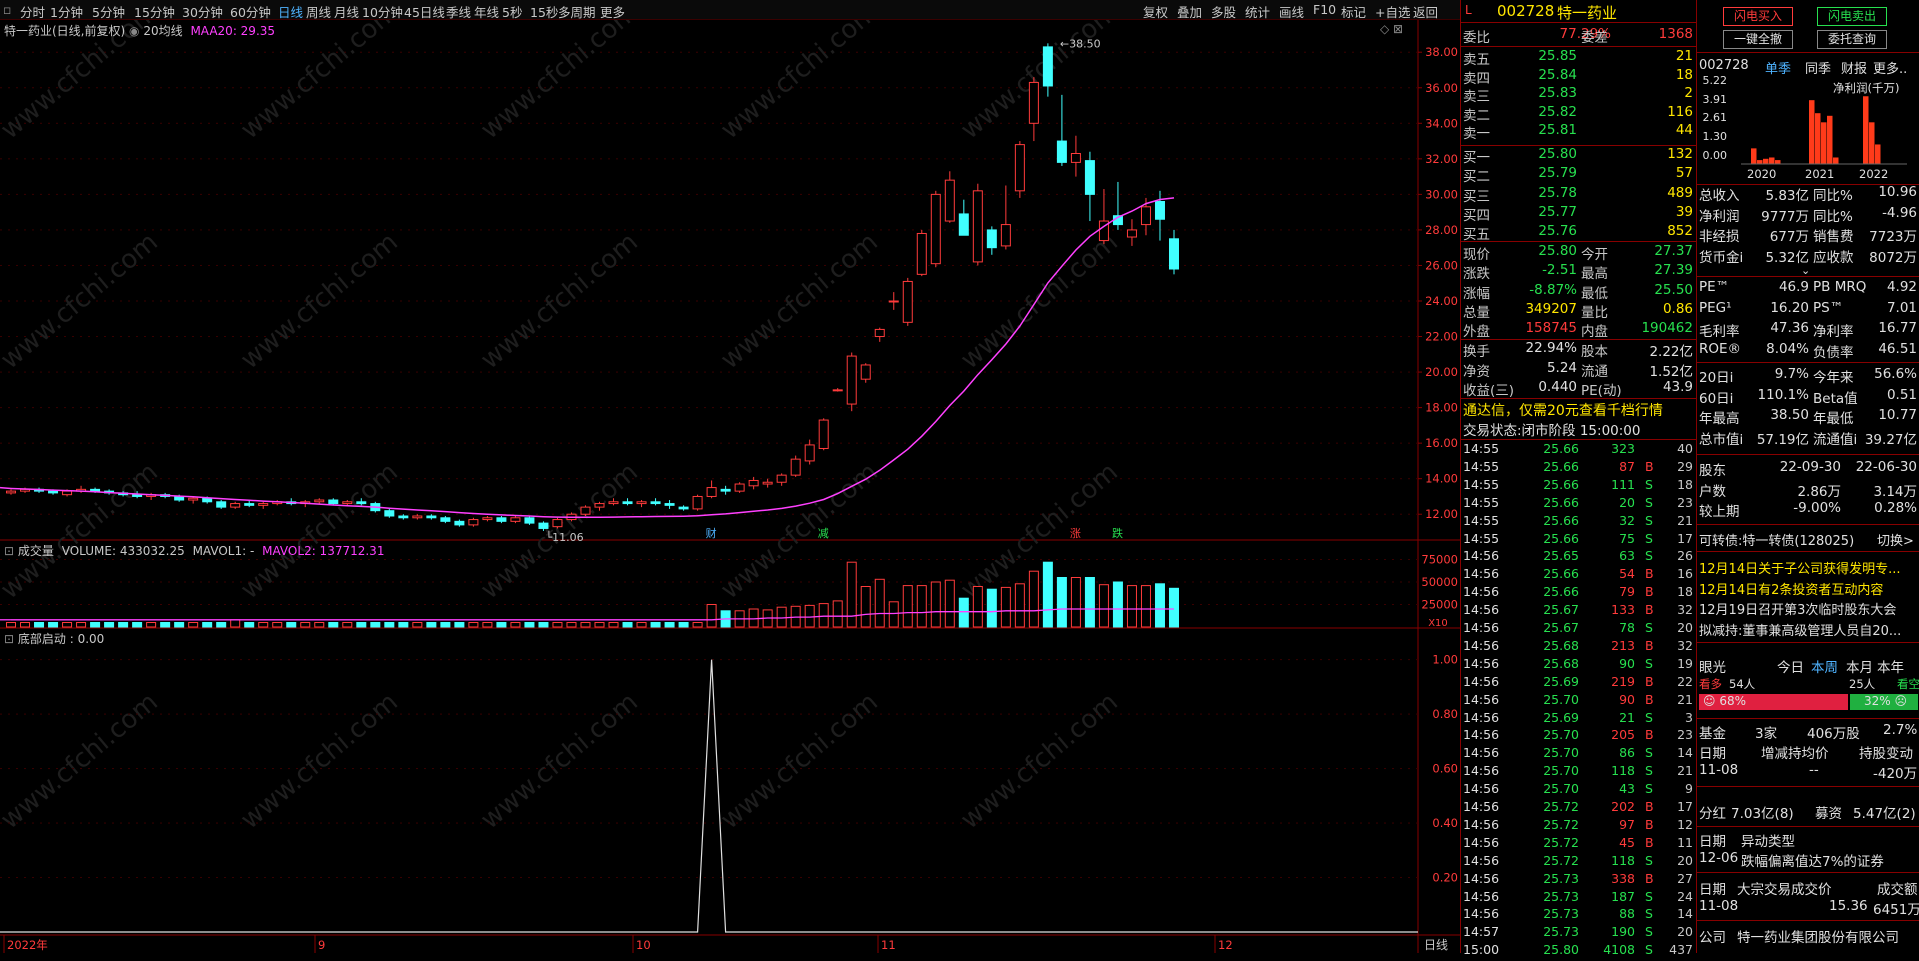 This screenshot has height=961, width=1919. What do you see at coordinates (1481, 717) in the screenshot?
I see `tick-time: 14:56` at bounding box center [1481, 717].